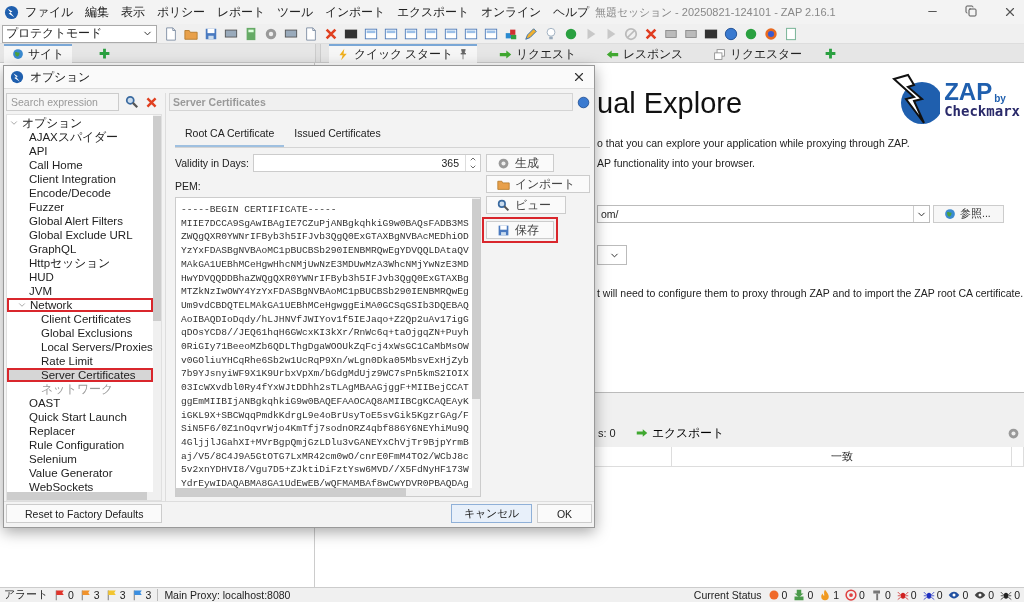 The height and width of the screenshot is (602, 1024). I want to click on tree-item: Local Servers/Proxies, so click(80, 347).